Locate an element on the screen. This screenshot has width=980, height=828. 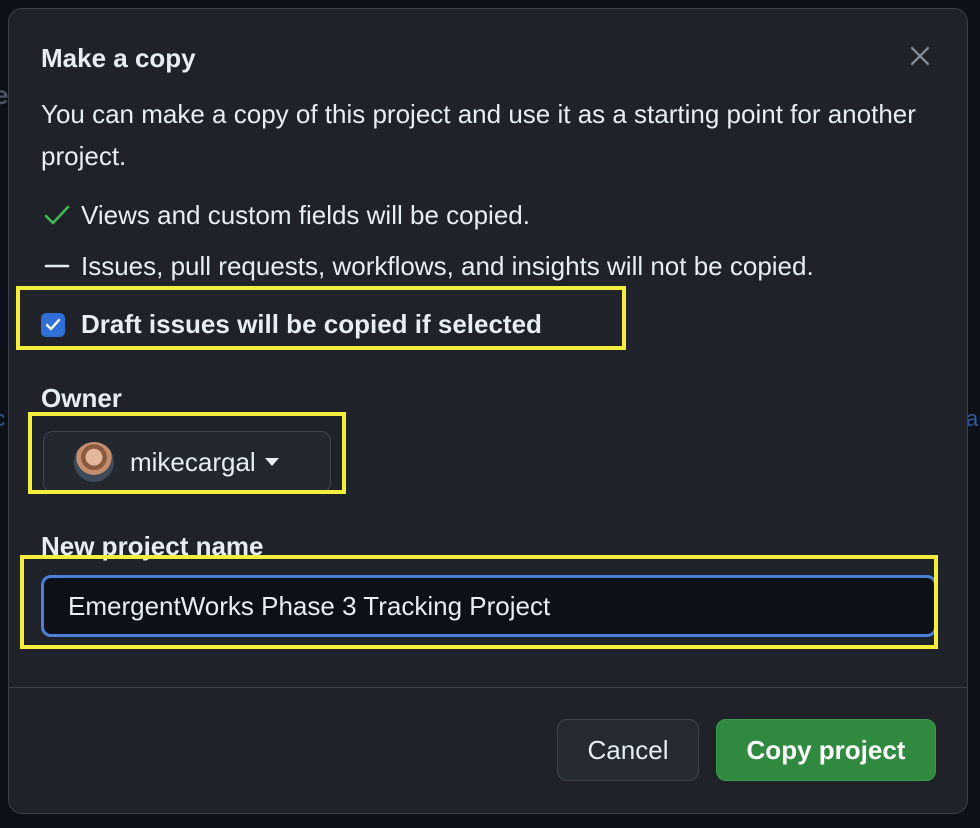
info-text: Views and custom fields will be copied. is located at coordinates (305, 214).